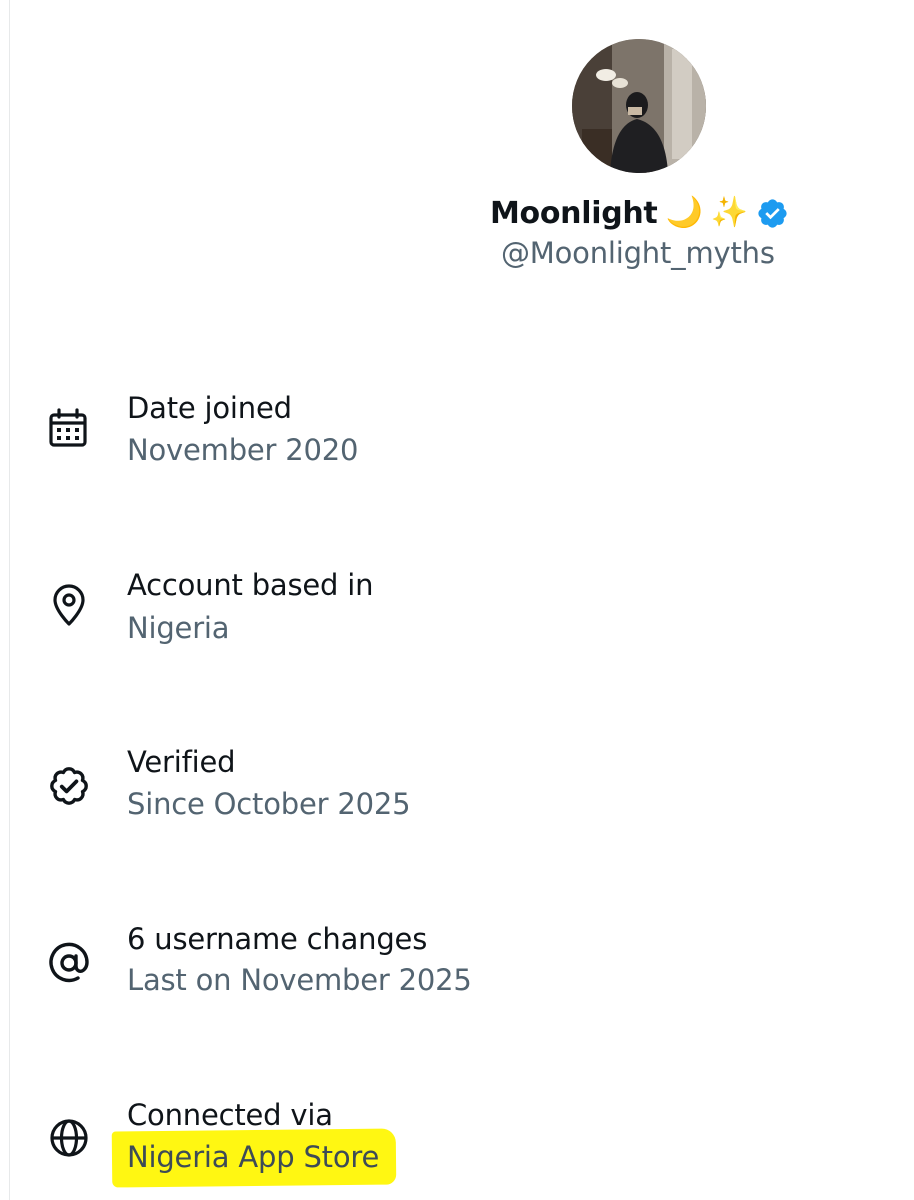  What do you see at coordinates (181, 762) in the screenshot?
I see `info-title: Verified` at bounding box center [181, 762].